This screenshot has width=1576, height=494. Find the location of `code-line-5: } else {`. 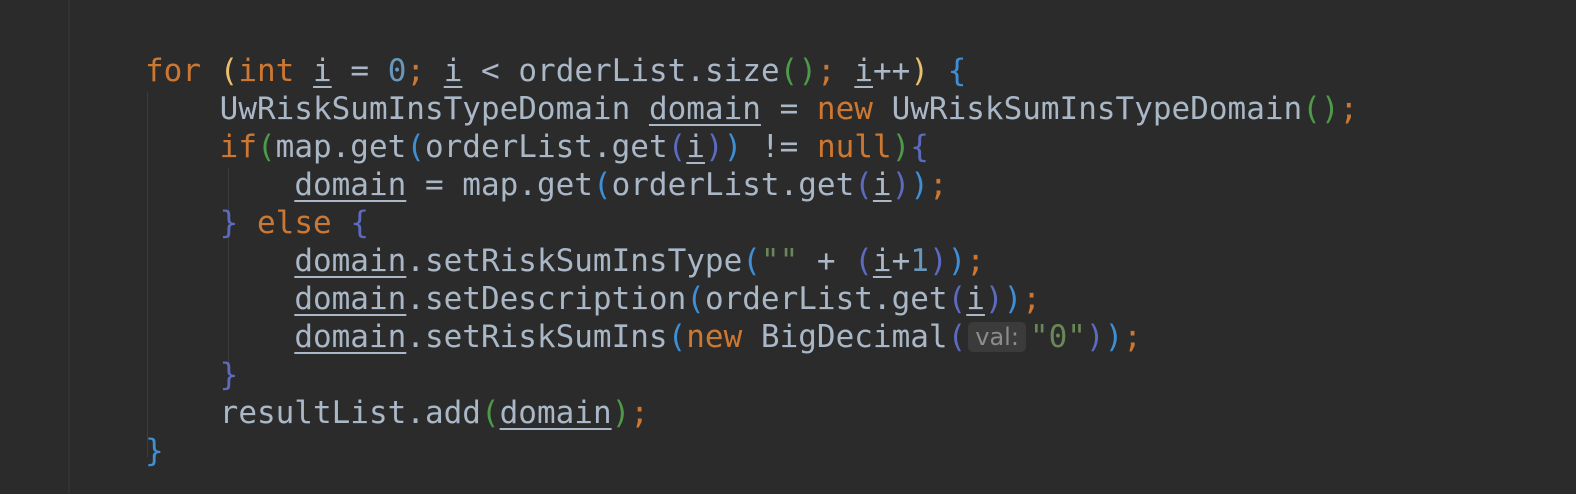

code-line-5: } else { is located at coordinates (294, 223).